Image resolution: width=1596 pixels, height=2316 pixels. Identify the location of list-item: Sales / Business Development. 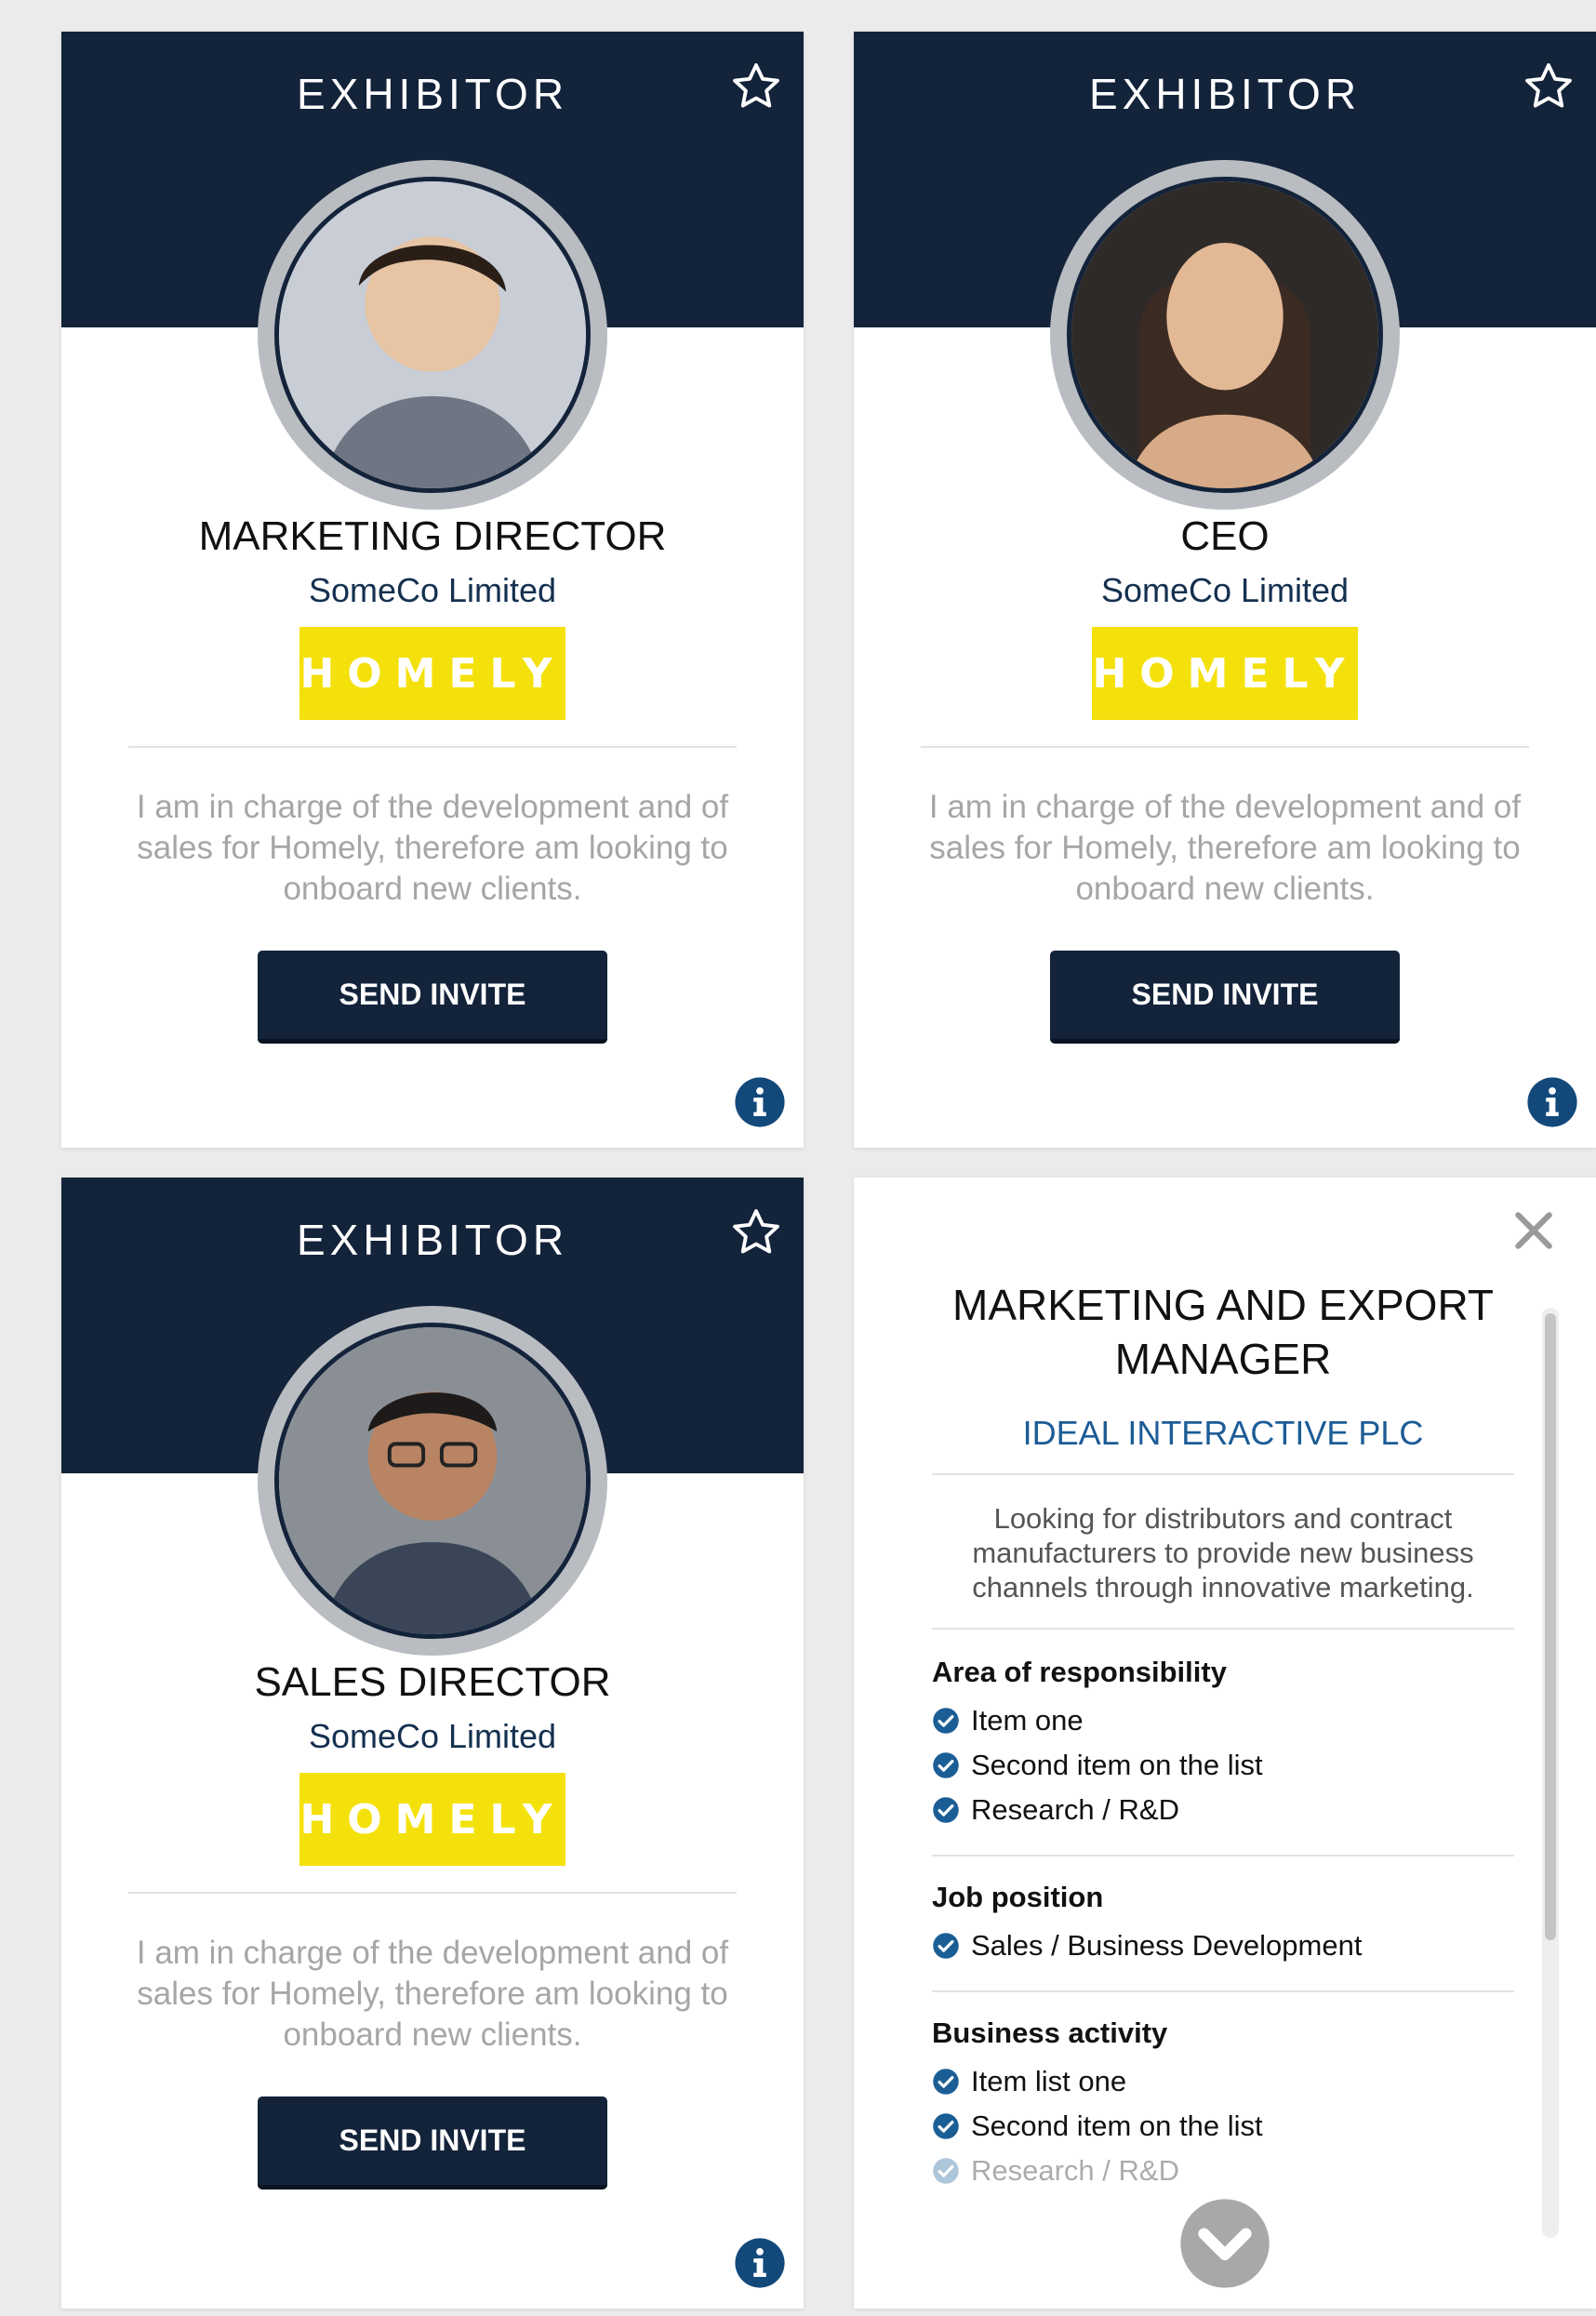
(1223, 1945).